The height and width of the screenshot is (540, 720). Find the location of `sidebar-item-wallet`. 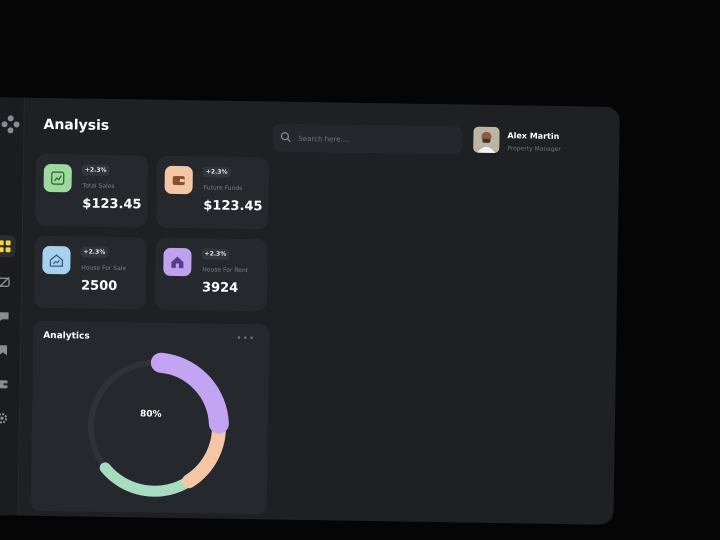

sidebar-item-wallet is located at coordinates (6, 384).